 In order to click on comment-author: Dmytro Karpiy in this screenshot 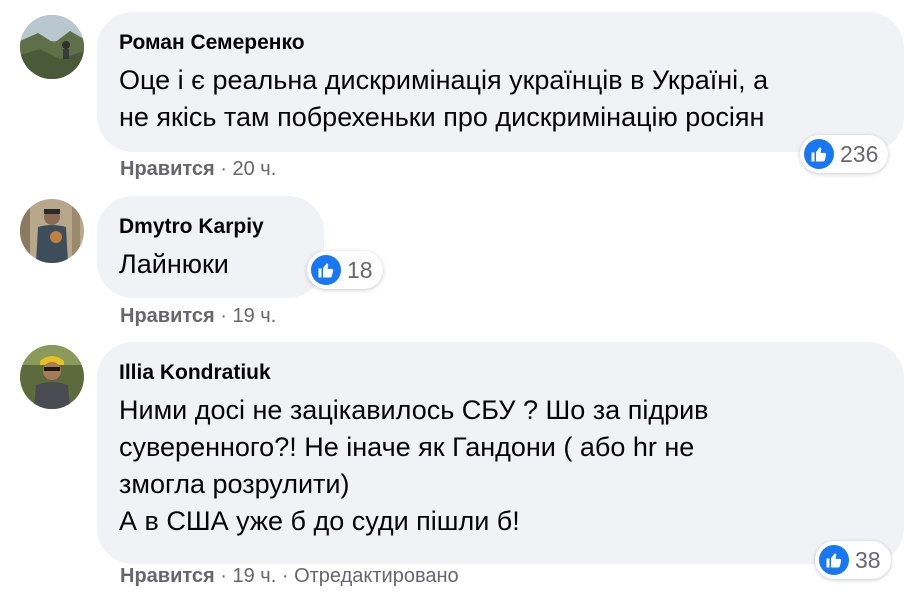, I will do `click(191, 227)`.